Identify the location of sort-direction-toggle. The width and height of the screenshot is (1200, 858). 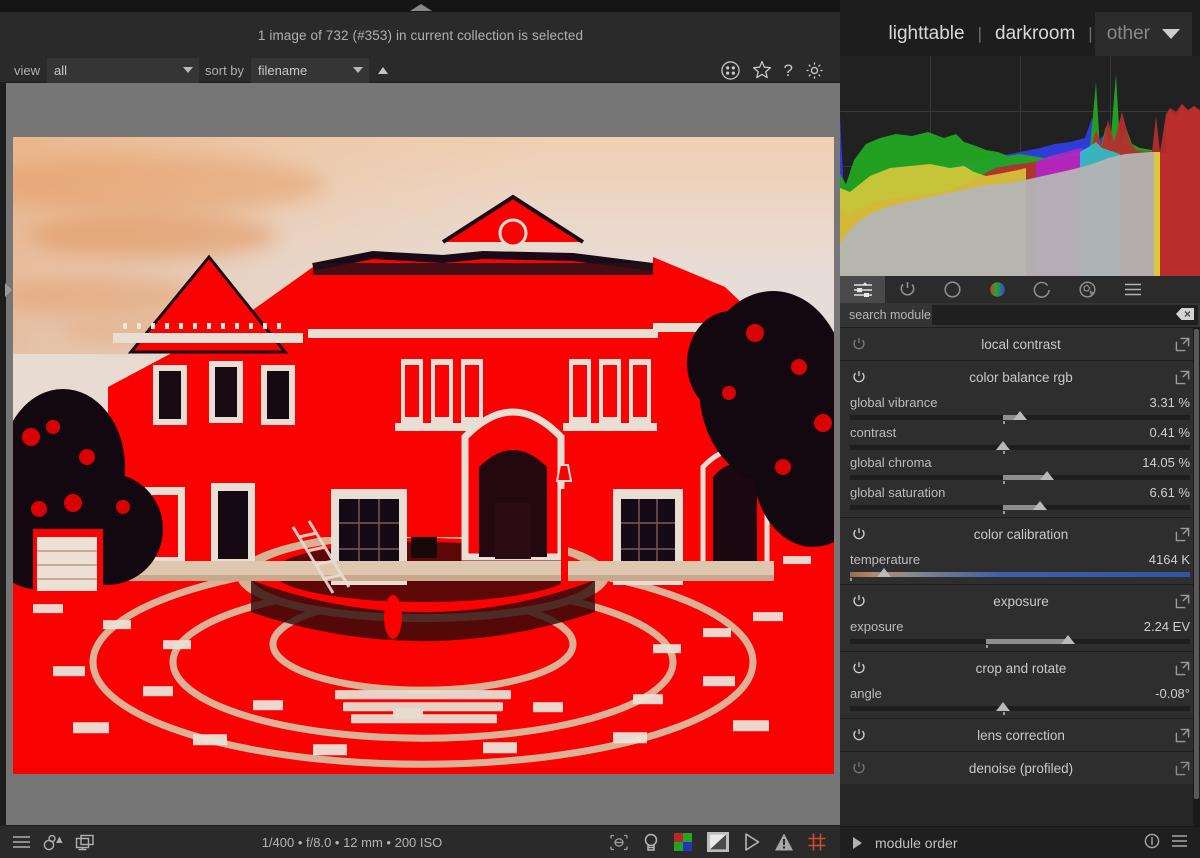
(383, 70).